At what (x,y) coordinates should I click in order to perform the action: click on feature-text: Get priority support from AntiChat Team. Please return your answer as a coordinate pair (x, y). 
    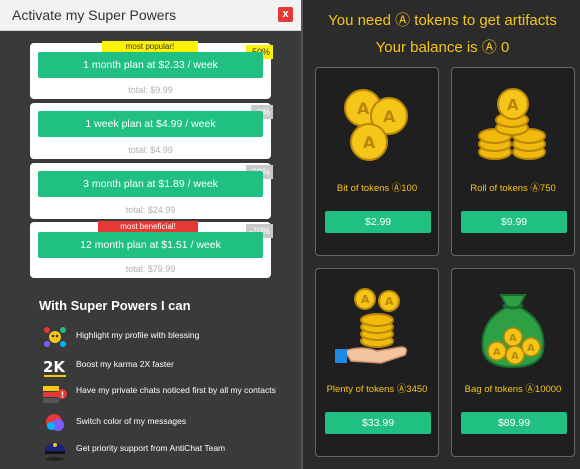
    Looking at the image, I should click on (151, 448).